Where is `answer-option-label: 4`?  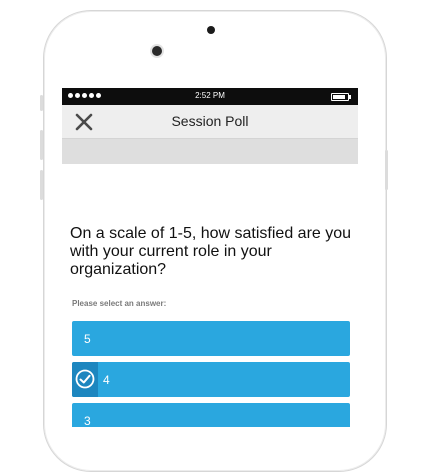 answer-option-label: 4 is located at coordinates (106, 380).